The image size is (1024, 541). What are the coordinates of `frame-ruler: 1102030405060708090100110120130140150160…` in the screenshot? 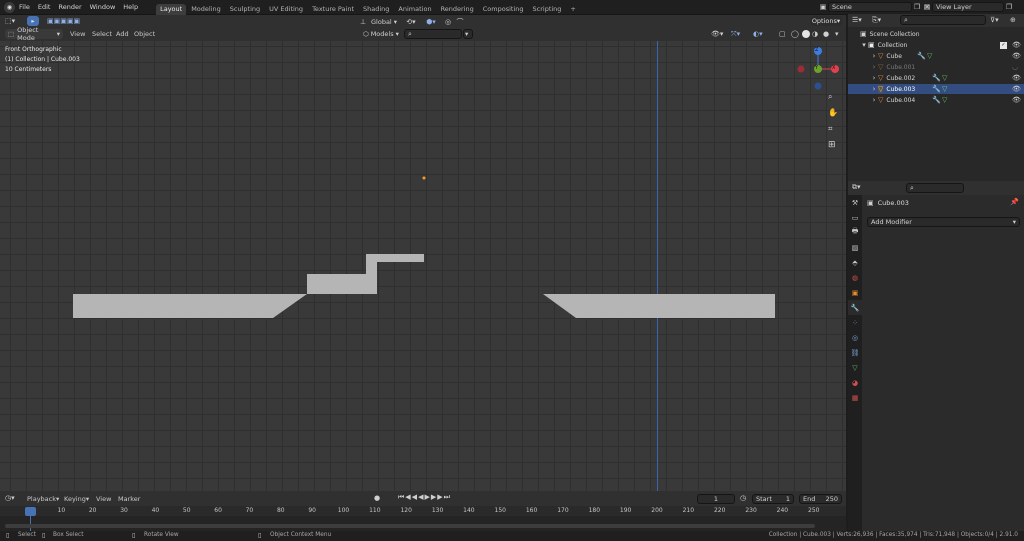 It's located at (423, 511).